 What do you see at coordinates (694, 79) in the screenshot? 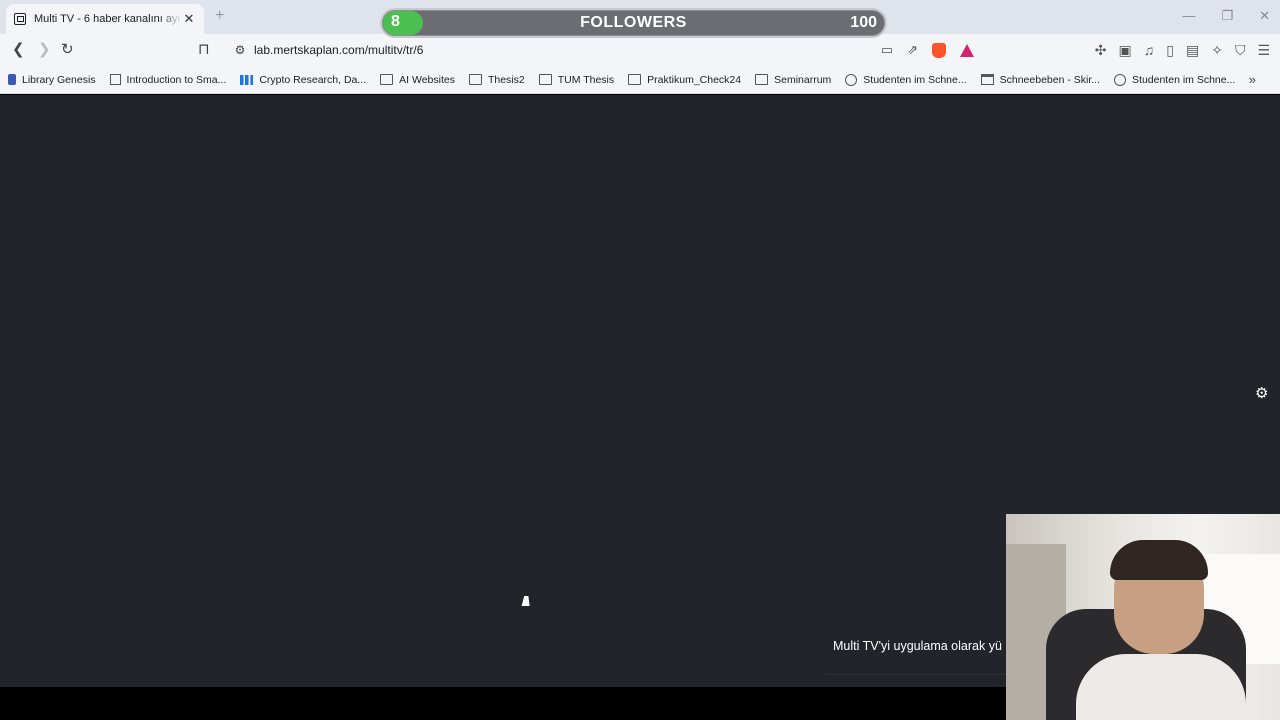
I see `bookmark-label: Praktikum_Check24` at bounding box center [694, 79].